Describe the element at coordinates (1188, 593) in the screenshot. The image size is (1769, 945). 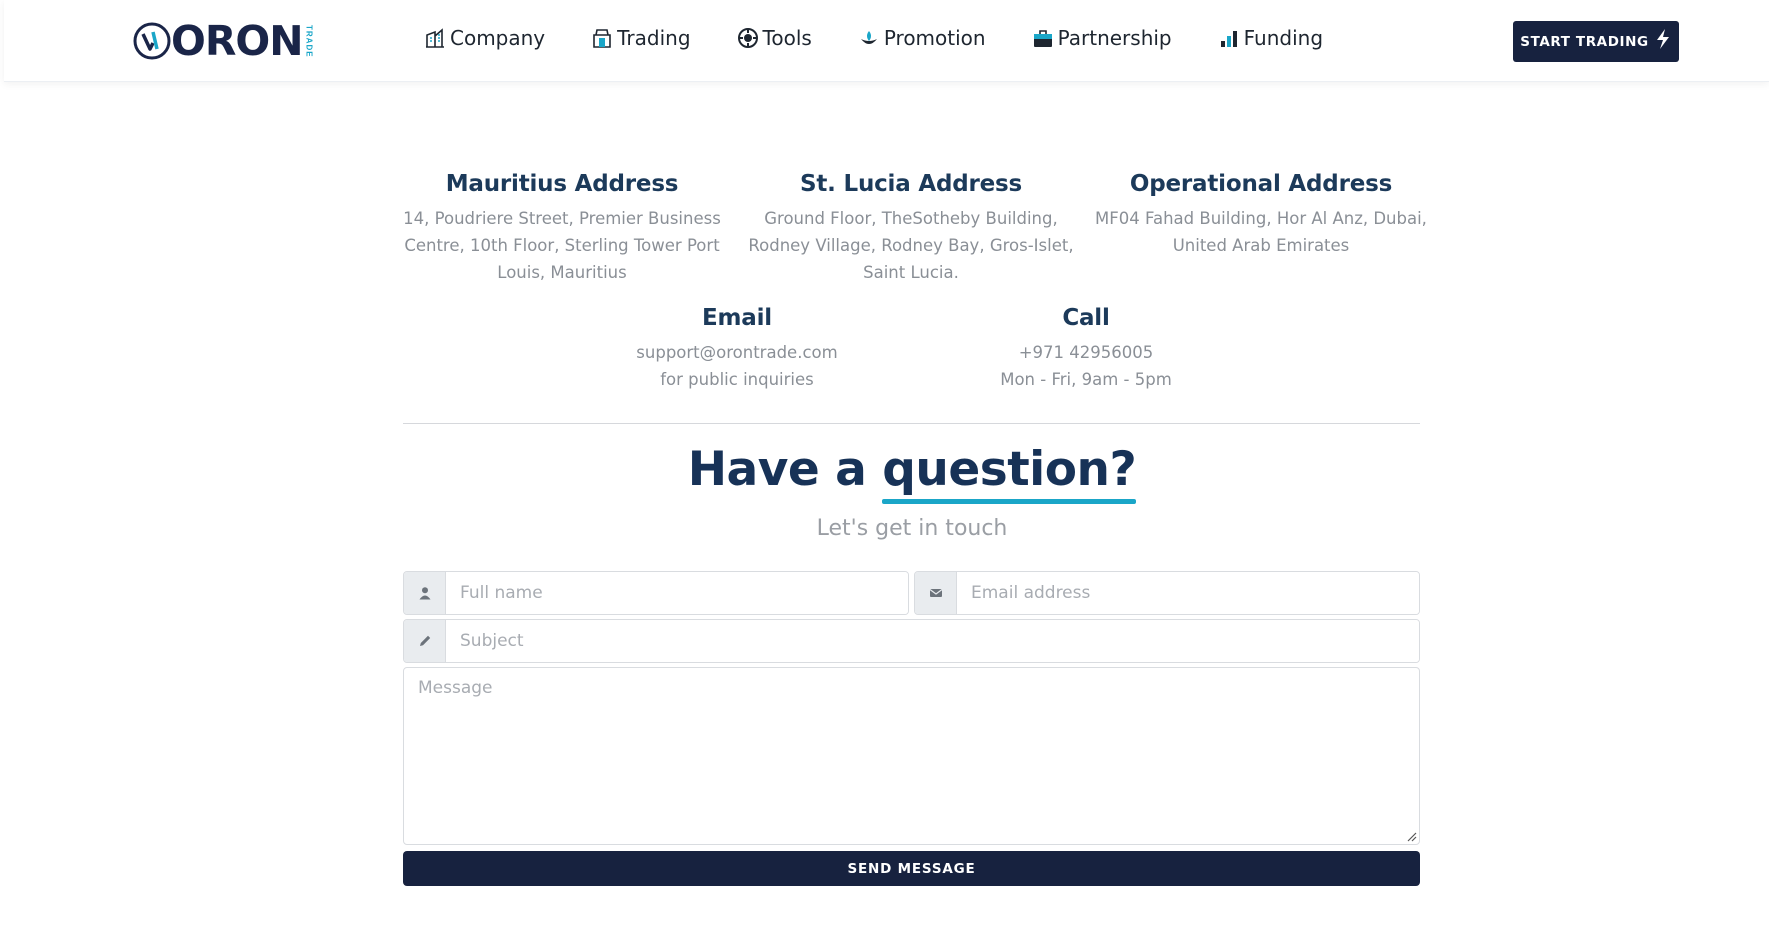
I see `email-input` at that location.